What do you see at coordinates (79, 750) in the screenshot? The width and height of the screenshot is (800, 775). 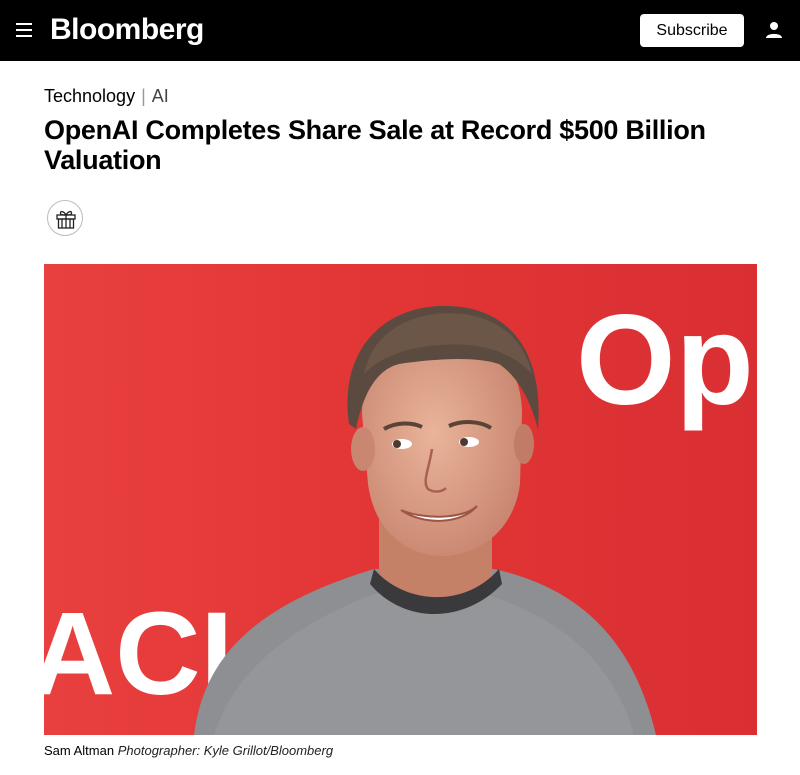 I see `caption-subject: Sam Altman` at bounding box center [79, 750].